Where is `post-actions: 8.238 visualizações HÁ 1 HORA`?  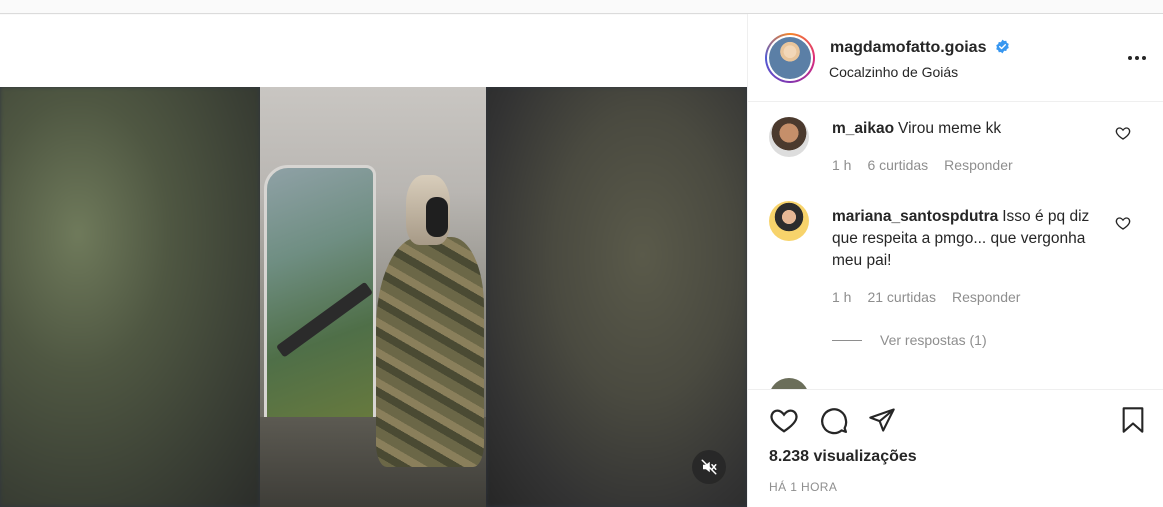
post-actions: 8.238 visualizações HÁ 1 HORA is located at coordinates (955, 448).